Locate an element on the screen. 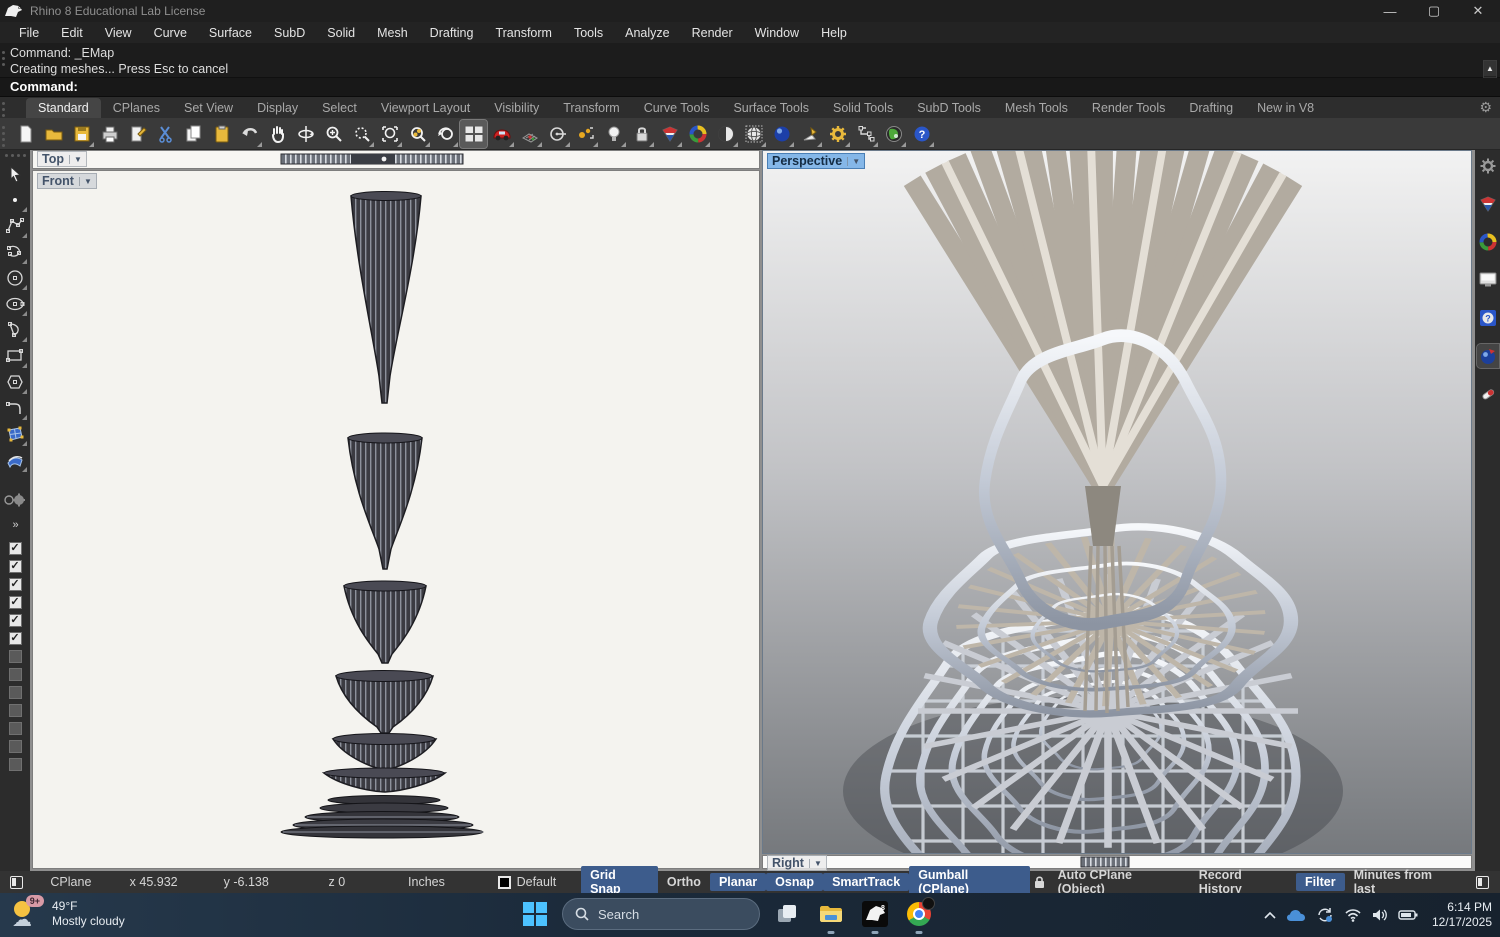  menu-render: Render is located at coordinates (712, 33).